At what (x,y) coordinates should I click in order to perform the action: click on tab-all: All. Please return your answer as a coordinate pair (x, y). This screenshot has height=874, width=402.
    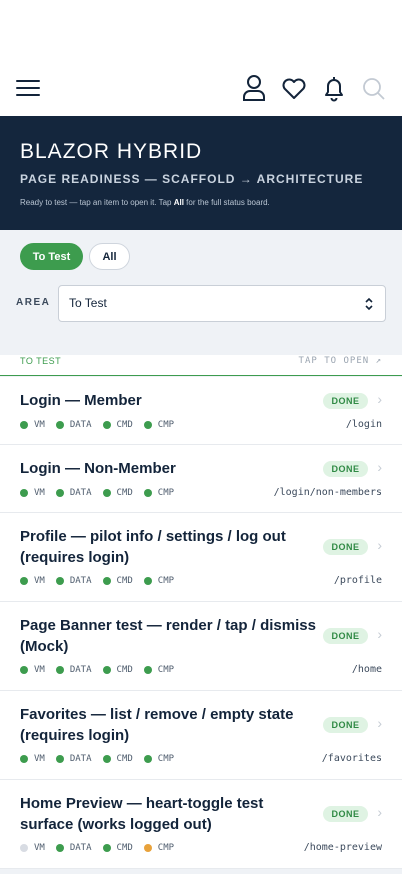
    Looking at the image, I should click on (109, 256).